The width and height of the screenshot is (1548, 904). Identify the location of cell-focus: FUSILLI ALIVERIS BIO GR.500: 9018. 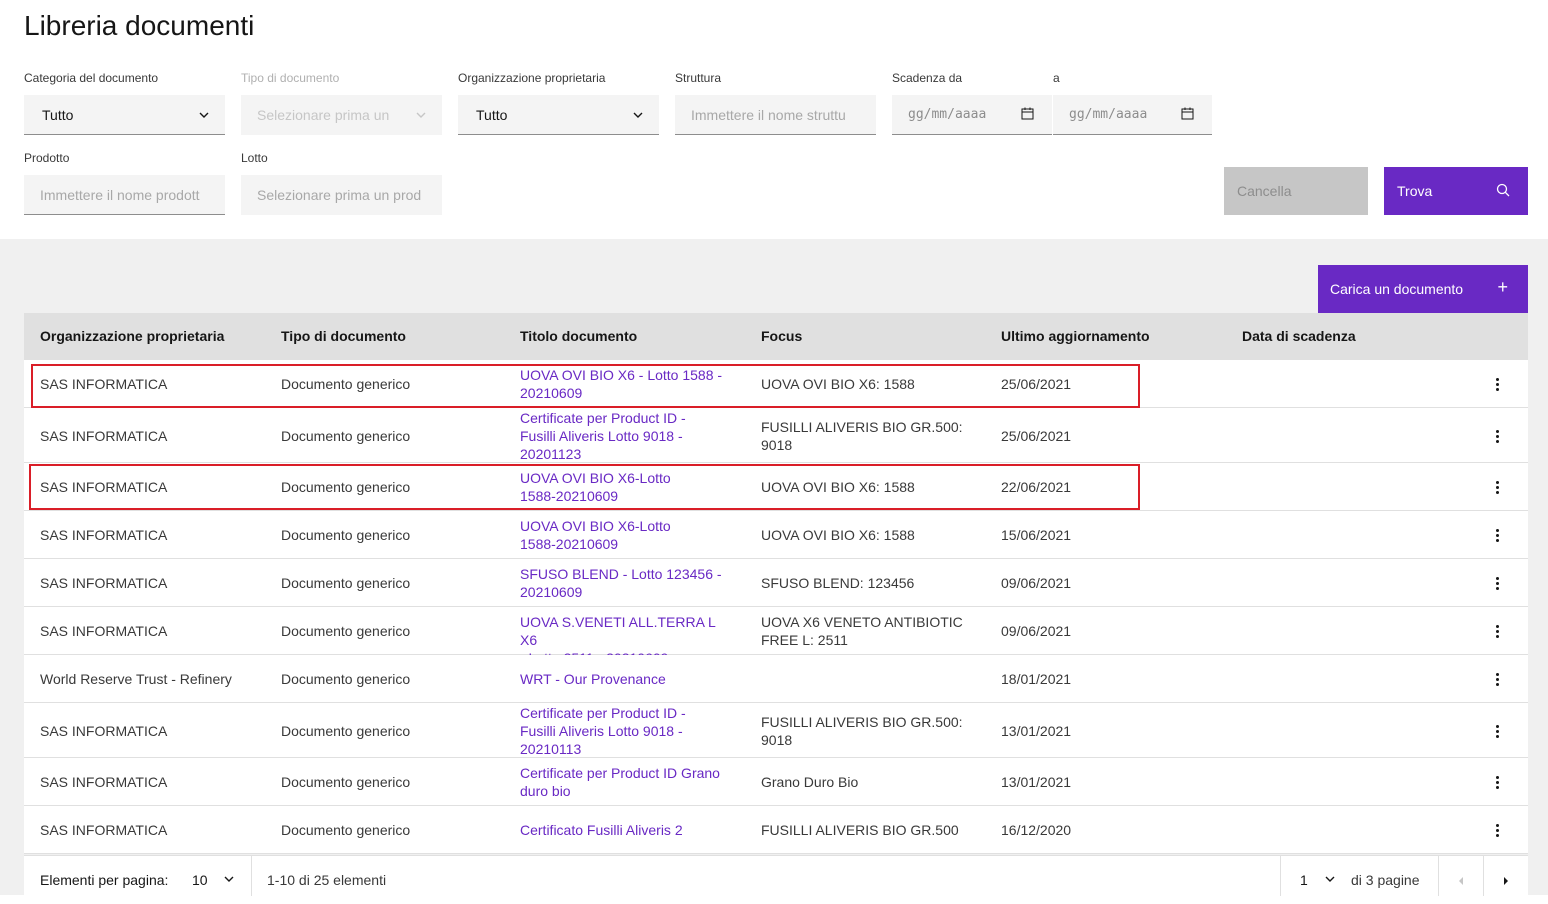
(868, 436).